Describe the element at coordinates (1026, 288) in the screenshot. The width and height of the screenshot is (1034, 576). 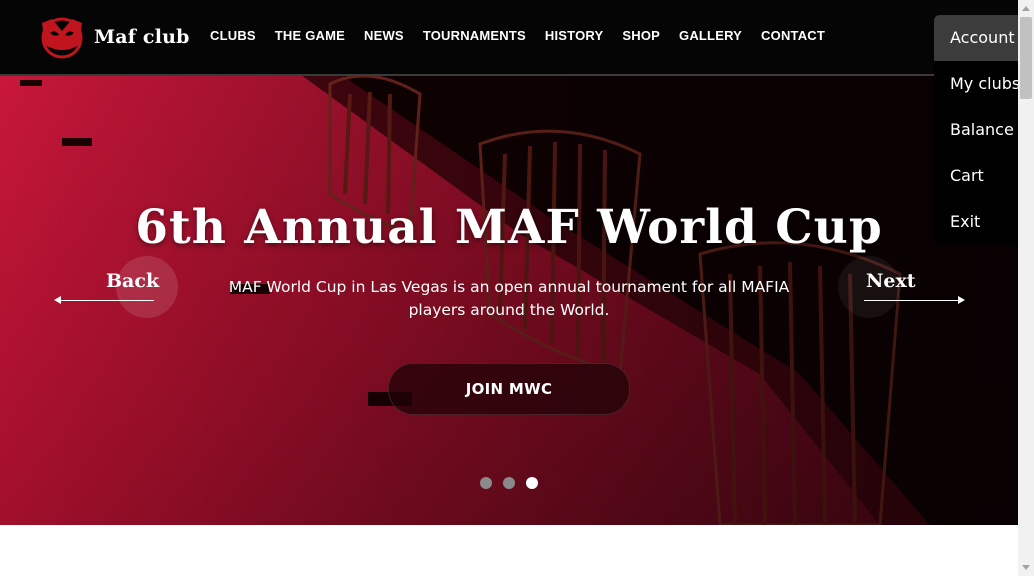
I see `vertical-scrollbar` at that location.